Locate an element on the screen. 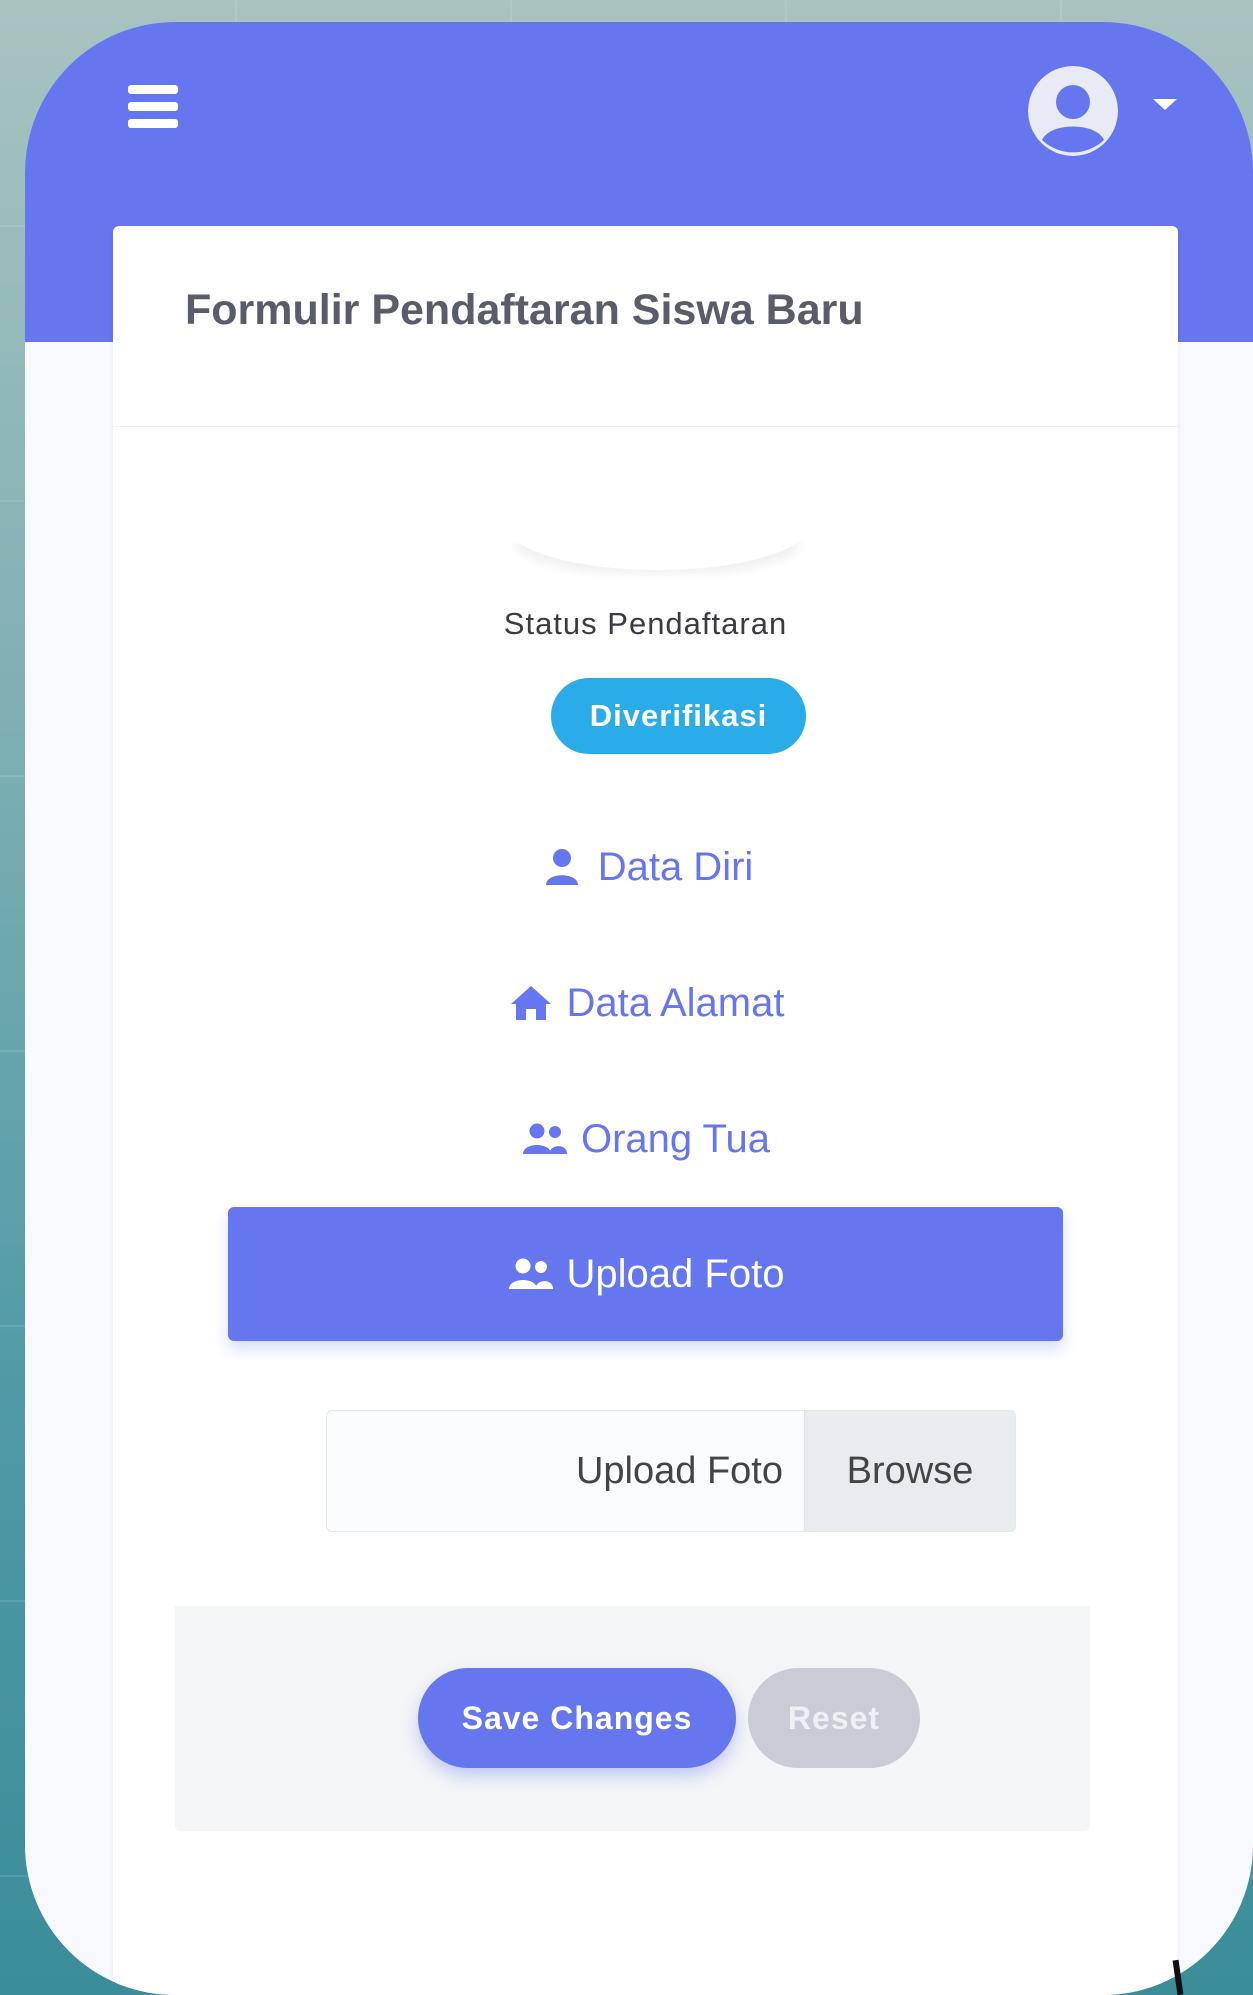  tab-orang-tua: Orang Tua is located at coordinates (645, 1139).